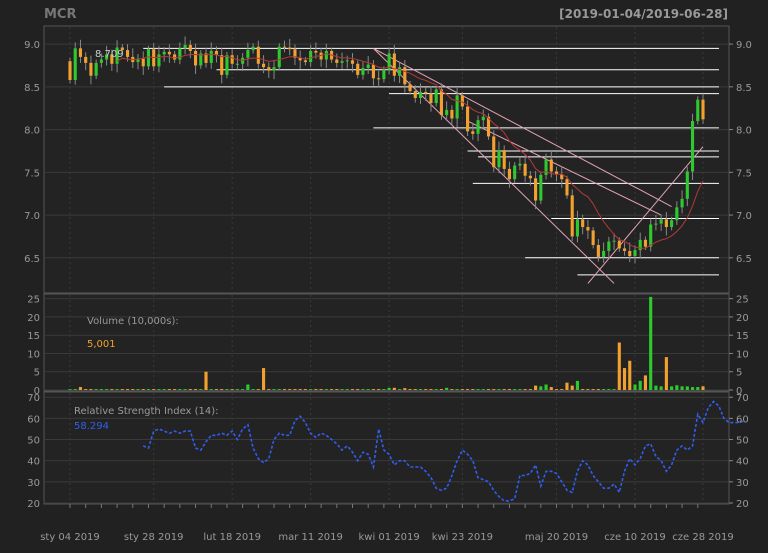 The image size is (768, 553). What do you see at coordinates (742, 504) in the screenshot?
I see `y-tick-label-right: 20` at bounding box center [742, 504].